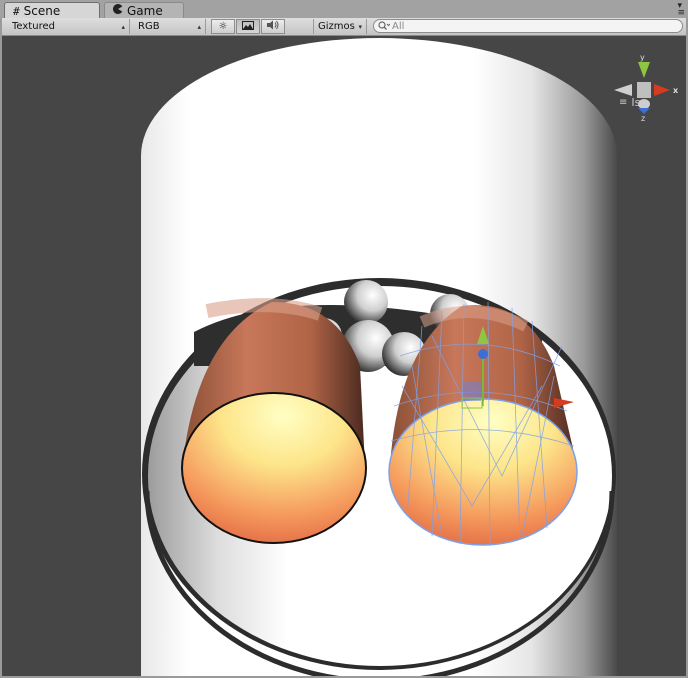  I want to click on audio-toggle-button, so click(273, 26).